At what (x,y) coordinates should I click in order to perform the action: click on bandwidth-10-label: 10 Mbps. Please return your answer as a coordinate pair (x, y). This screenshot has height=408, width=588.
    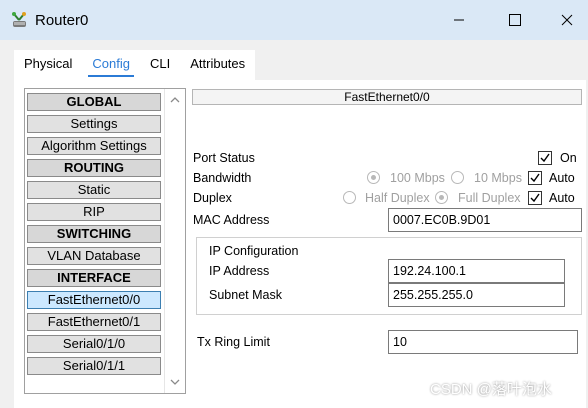
    Looking at the image, I should click on (498, 178).